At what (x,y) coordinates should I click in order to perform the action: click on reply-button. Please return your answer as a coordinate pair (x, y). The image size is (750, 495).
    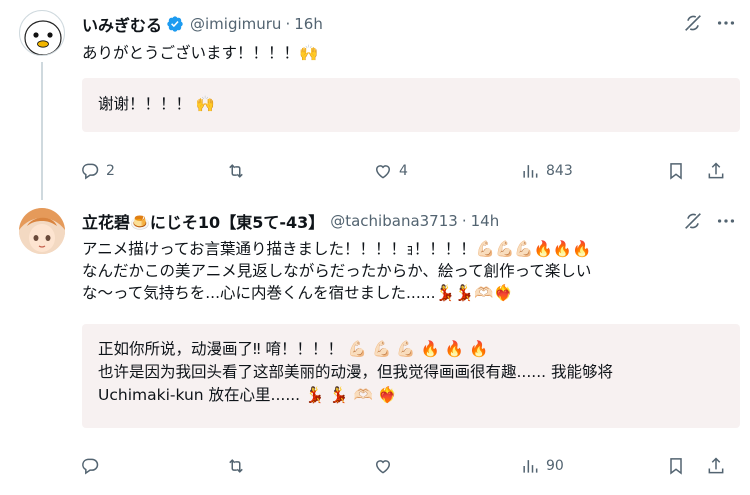
    Looking at the image, I should click on (93, 466).